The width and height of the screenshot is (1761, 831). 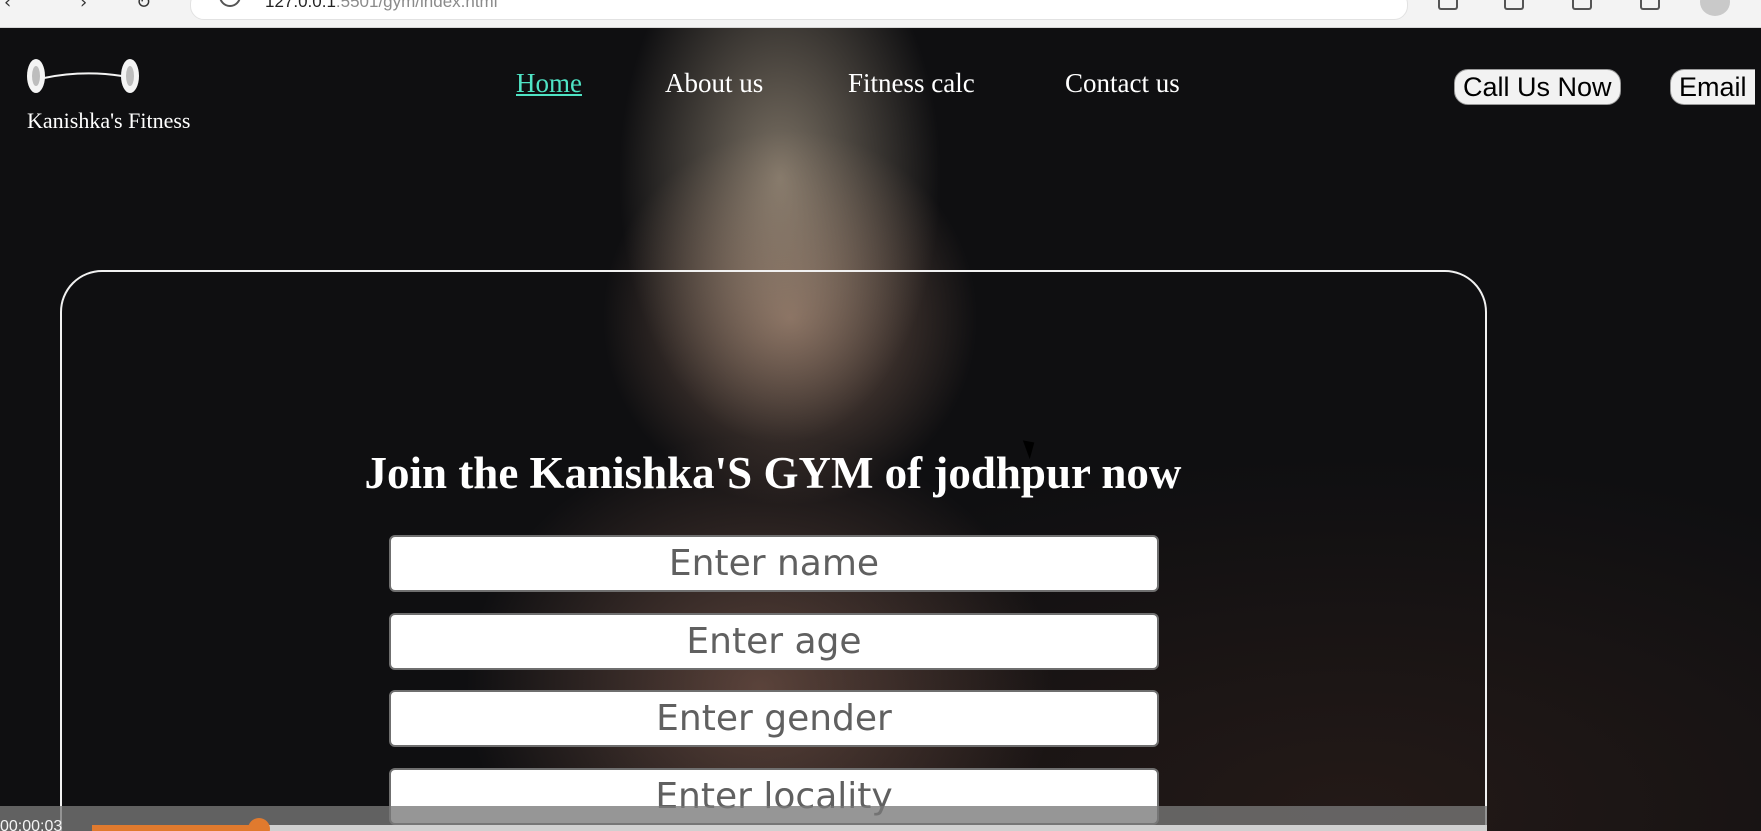 What do you see at coordinates (1650, 5) in the screenshot?
I see `extensions-icon` at bounding box center [1650, 5].